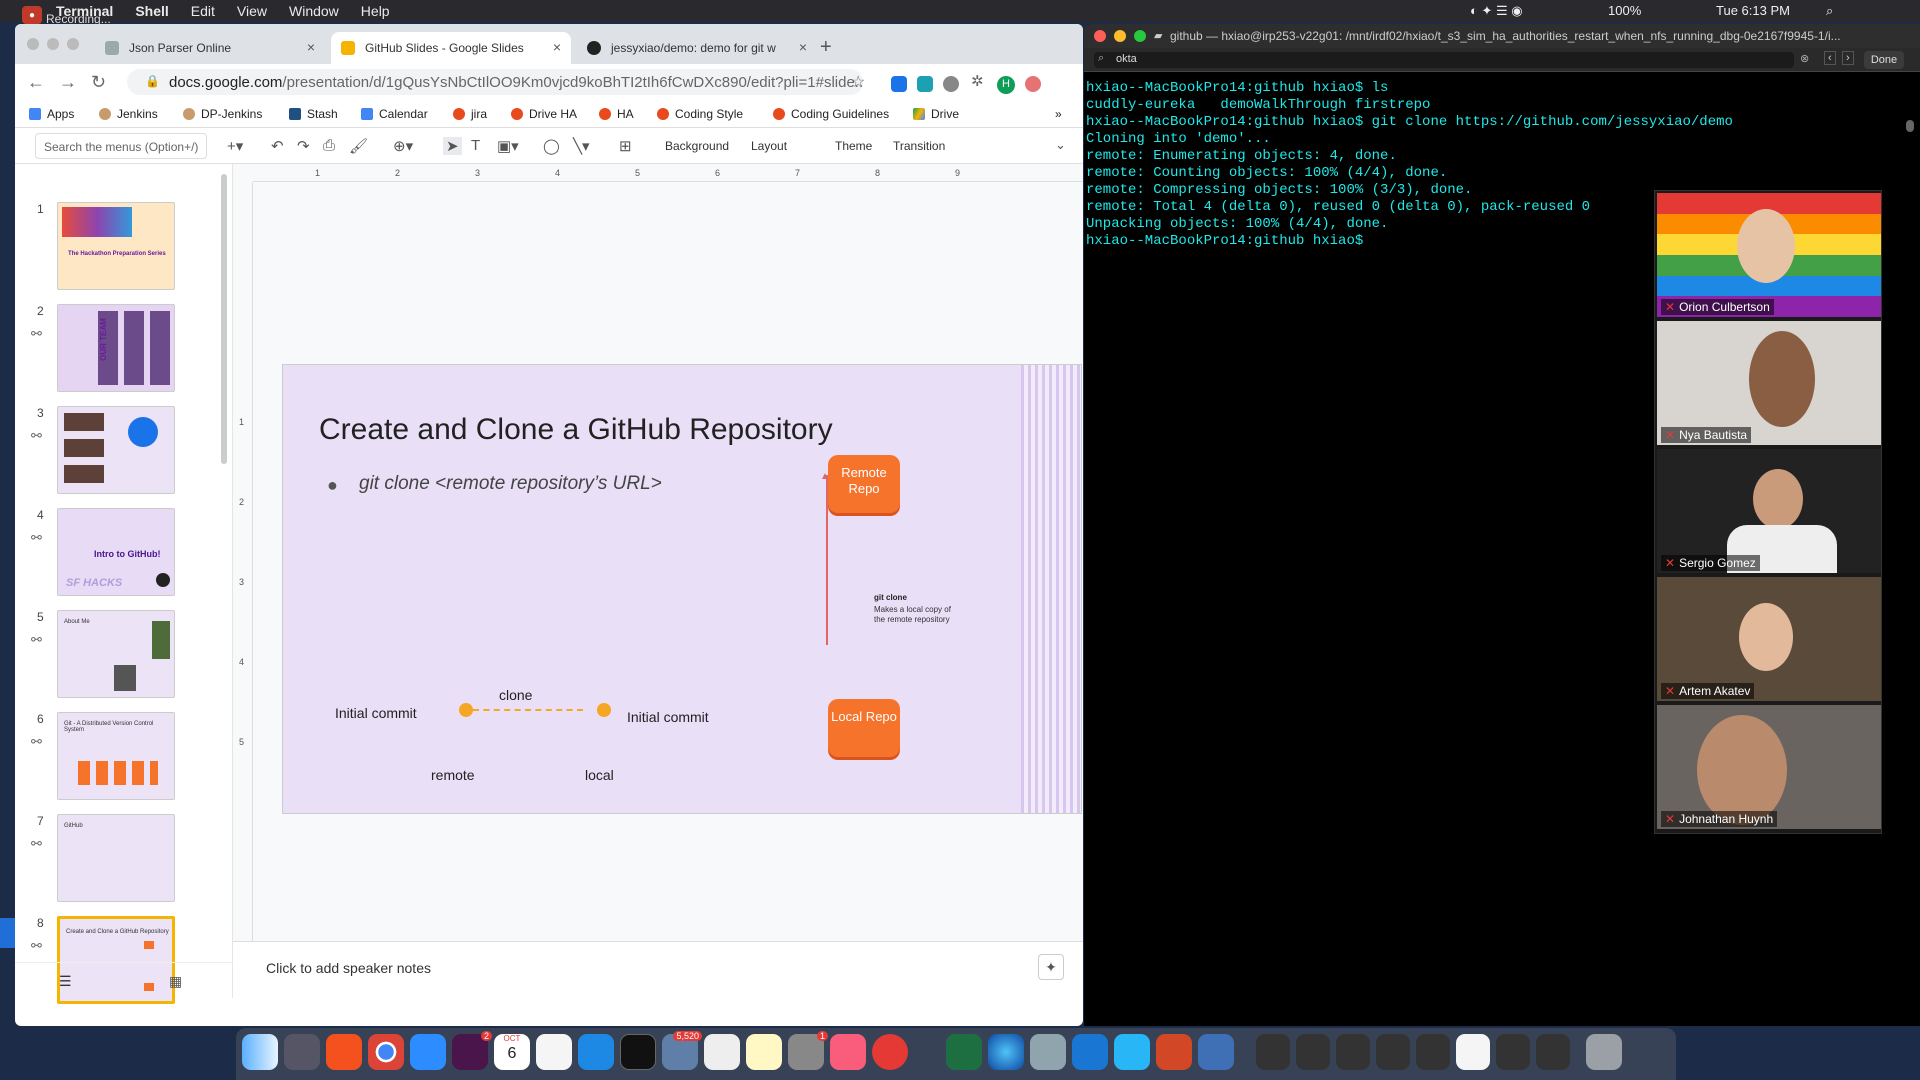 Image resolution: width=1920 pixels, height=1080 pixels. I want to click on line-icon: ╲▾, so click(581, 146).